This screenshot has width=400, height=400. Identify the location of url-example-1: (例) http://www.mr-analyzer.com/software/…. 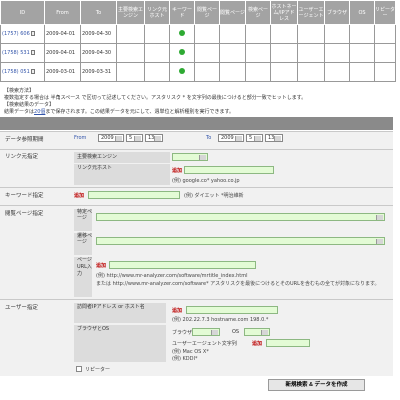
(172, 276).